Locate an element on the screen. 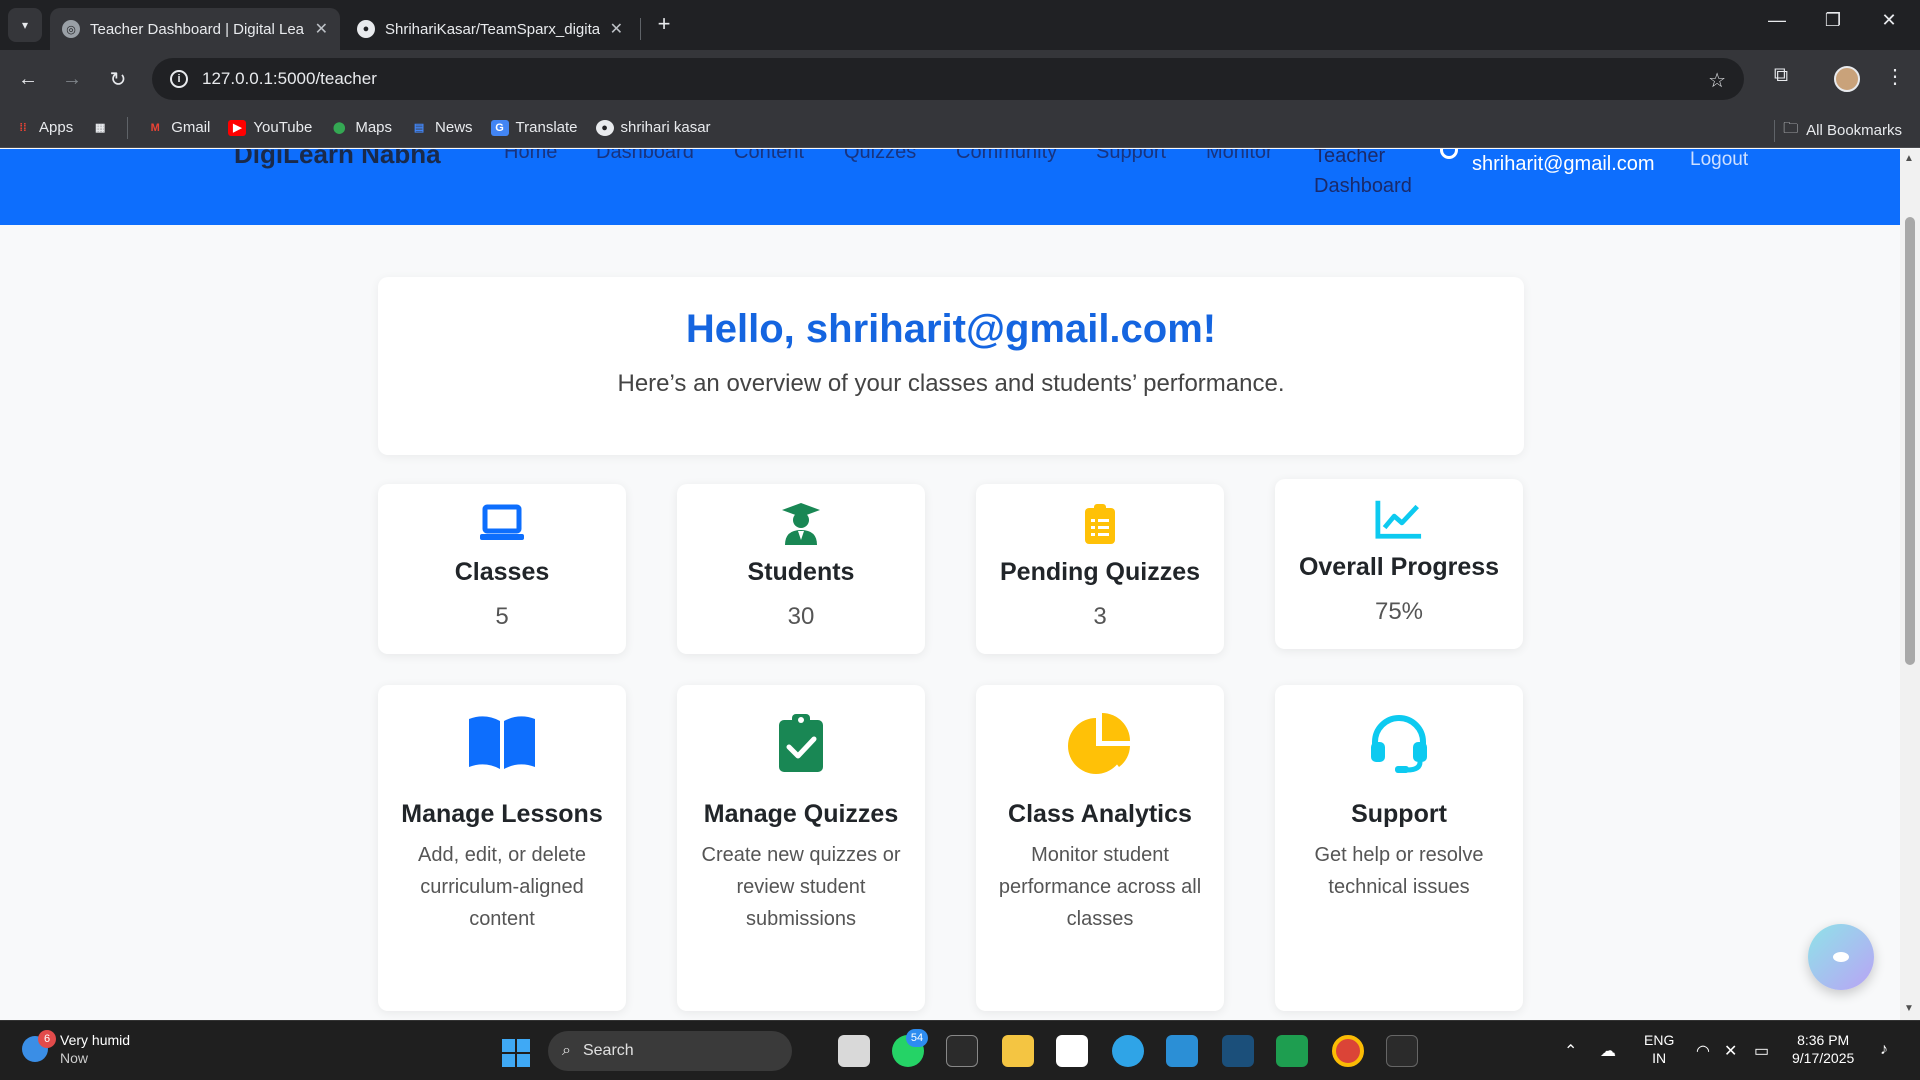 The image size is (1920, 1080). scroll-up-arrow-icon: ▲ is located at coordinates (1909, 158).